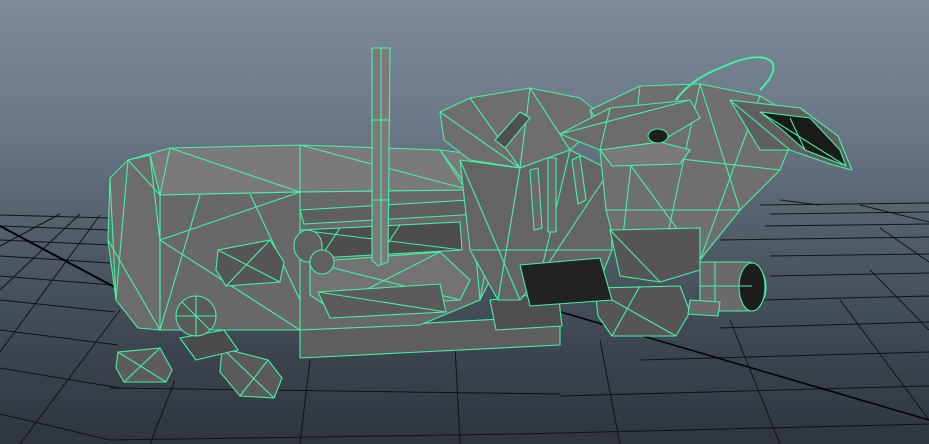 Image resolution: width=929 pixels, height=444 pixels. Describe the element at coordinates (134, 242) in the screenshot. I see `hood-front-panel` at that location.